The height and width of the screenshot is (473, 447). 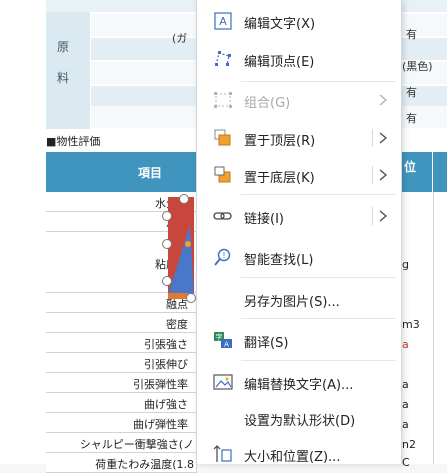 What do you see at coordinates (223, 100) in the screenshot?
I see `group-icon` at bounding box center [223, 100].